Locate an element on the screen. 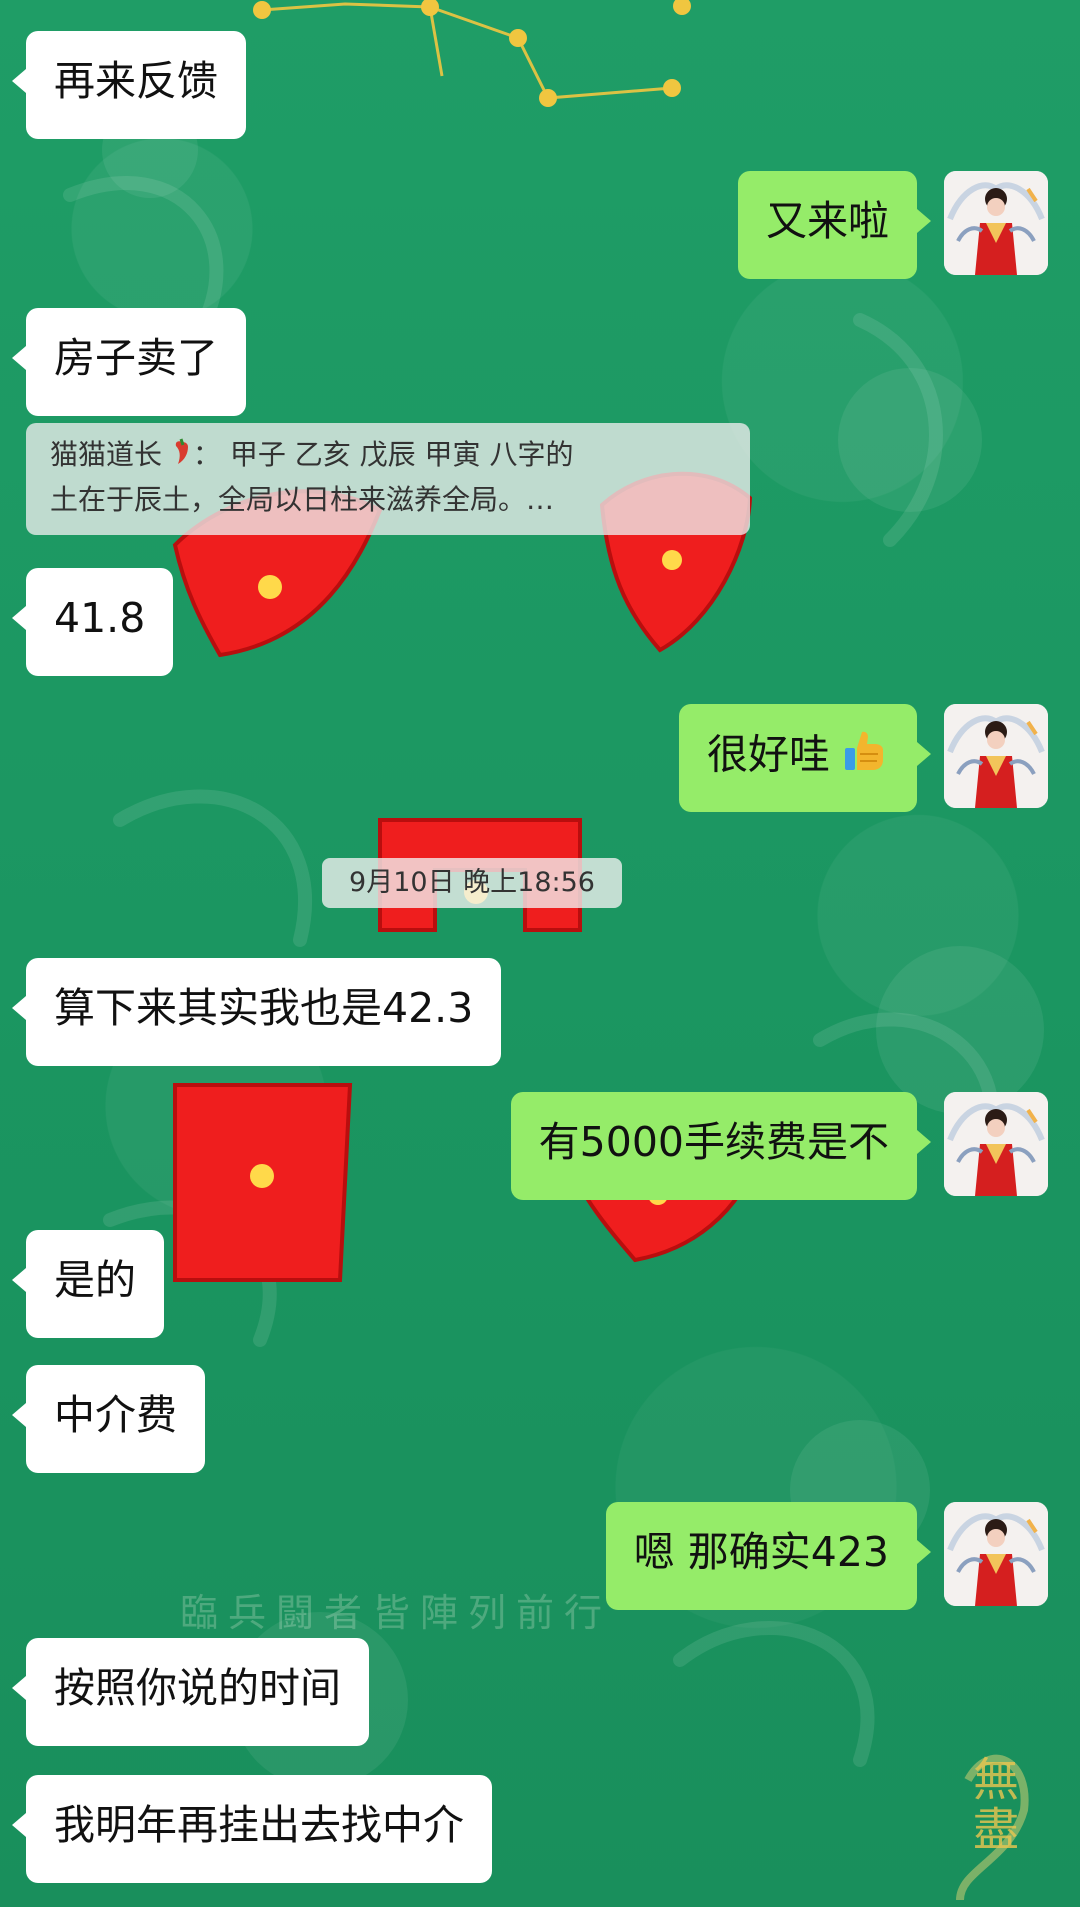 This screenshot has height=1907, width=1080. message-right-1: 又来啦 is located at coordinates (834, 225).